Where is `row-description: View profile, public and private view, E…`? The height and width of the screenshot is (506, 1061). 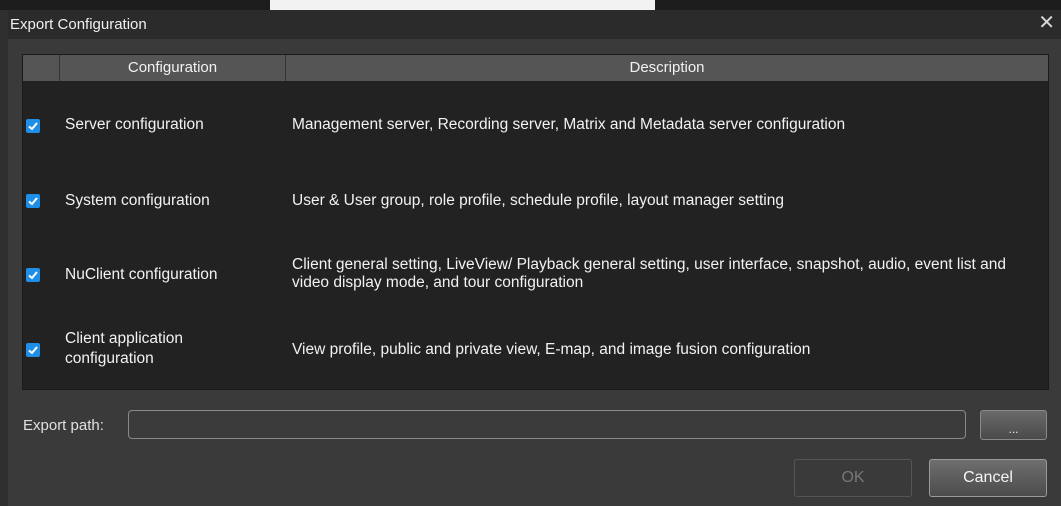 row-description: View profile, public and private view, E… is located at coordinates (551, 349).